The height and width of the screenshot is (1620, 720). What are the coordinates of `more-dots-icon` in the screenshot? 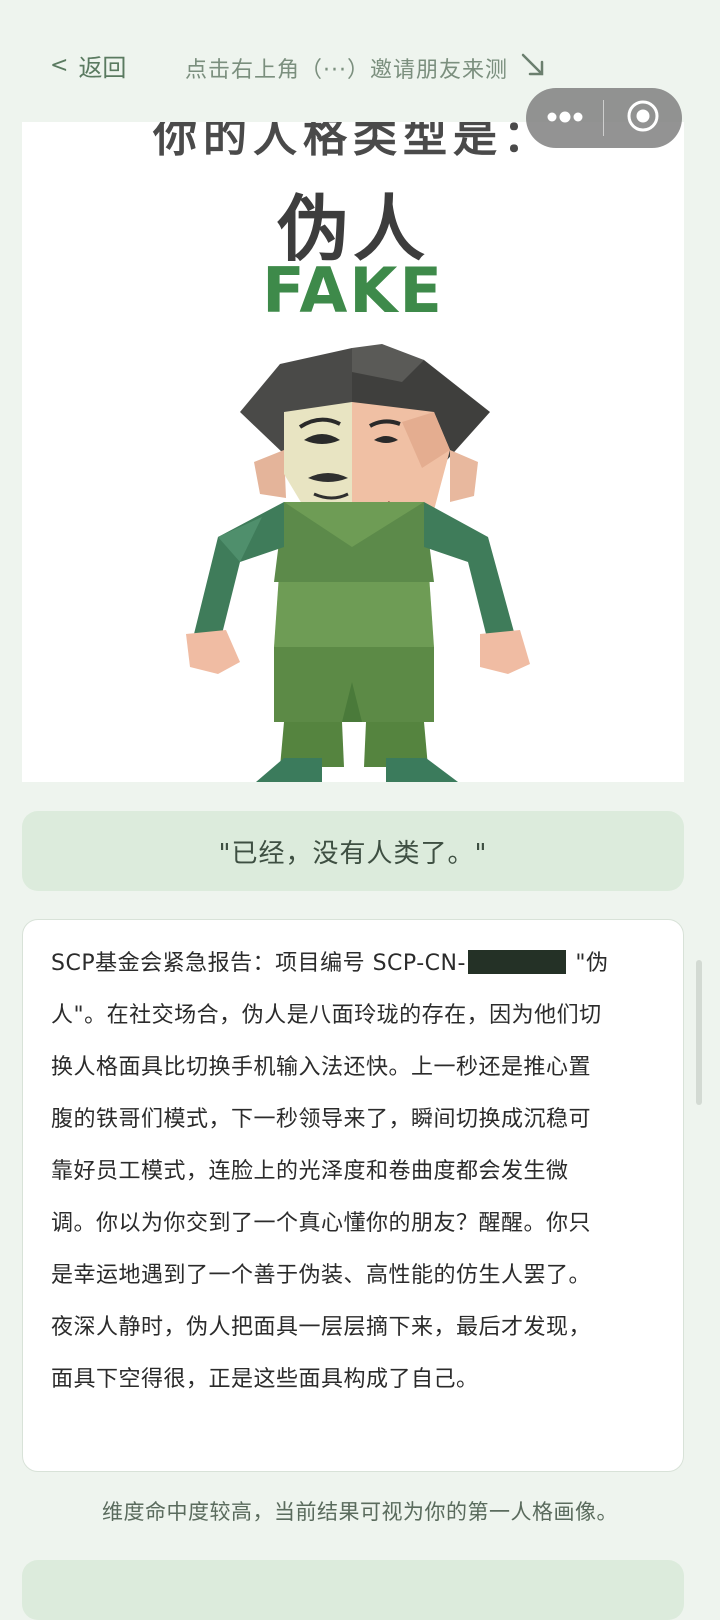 It's located at (565, 118).